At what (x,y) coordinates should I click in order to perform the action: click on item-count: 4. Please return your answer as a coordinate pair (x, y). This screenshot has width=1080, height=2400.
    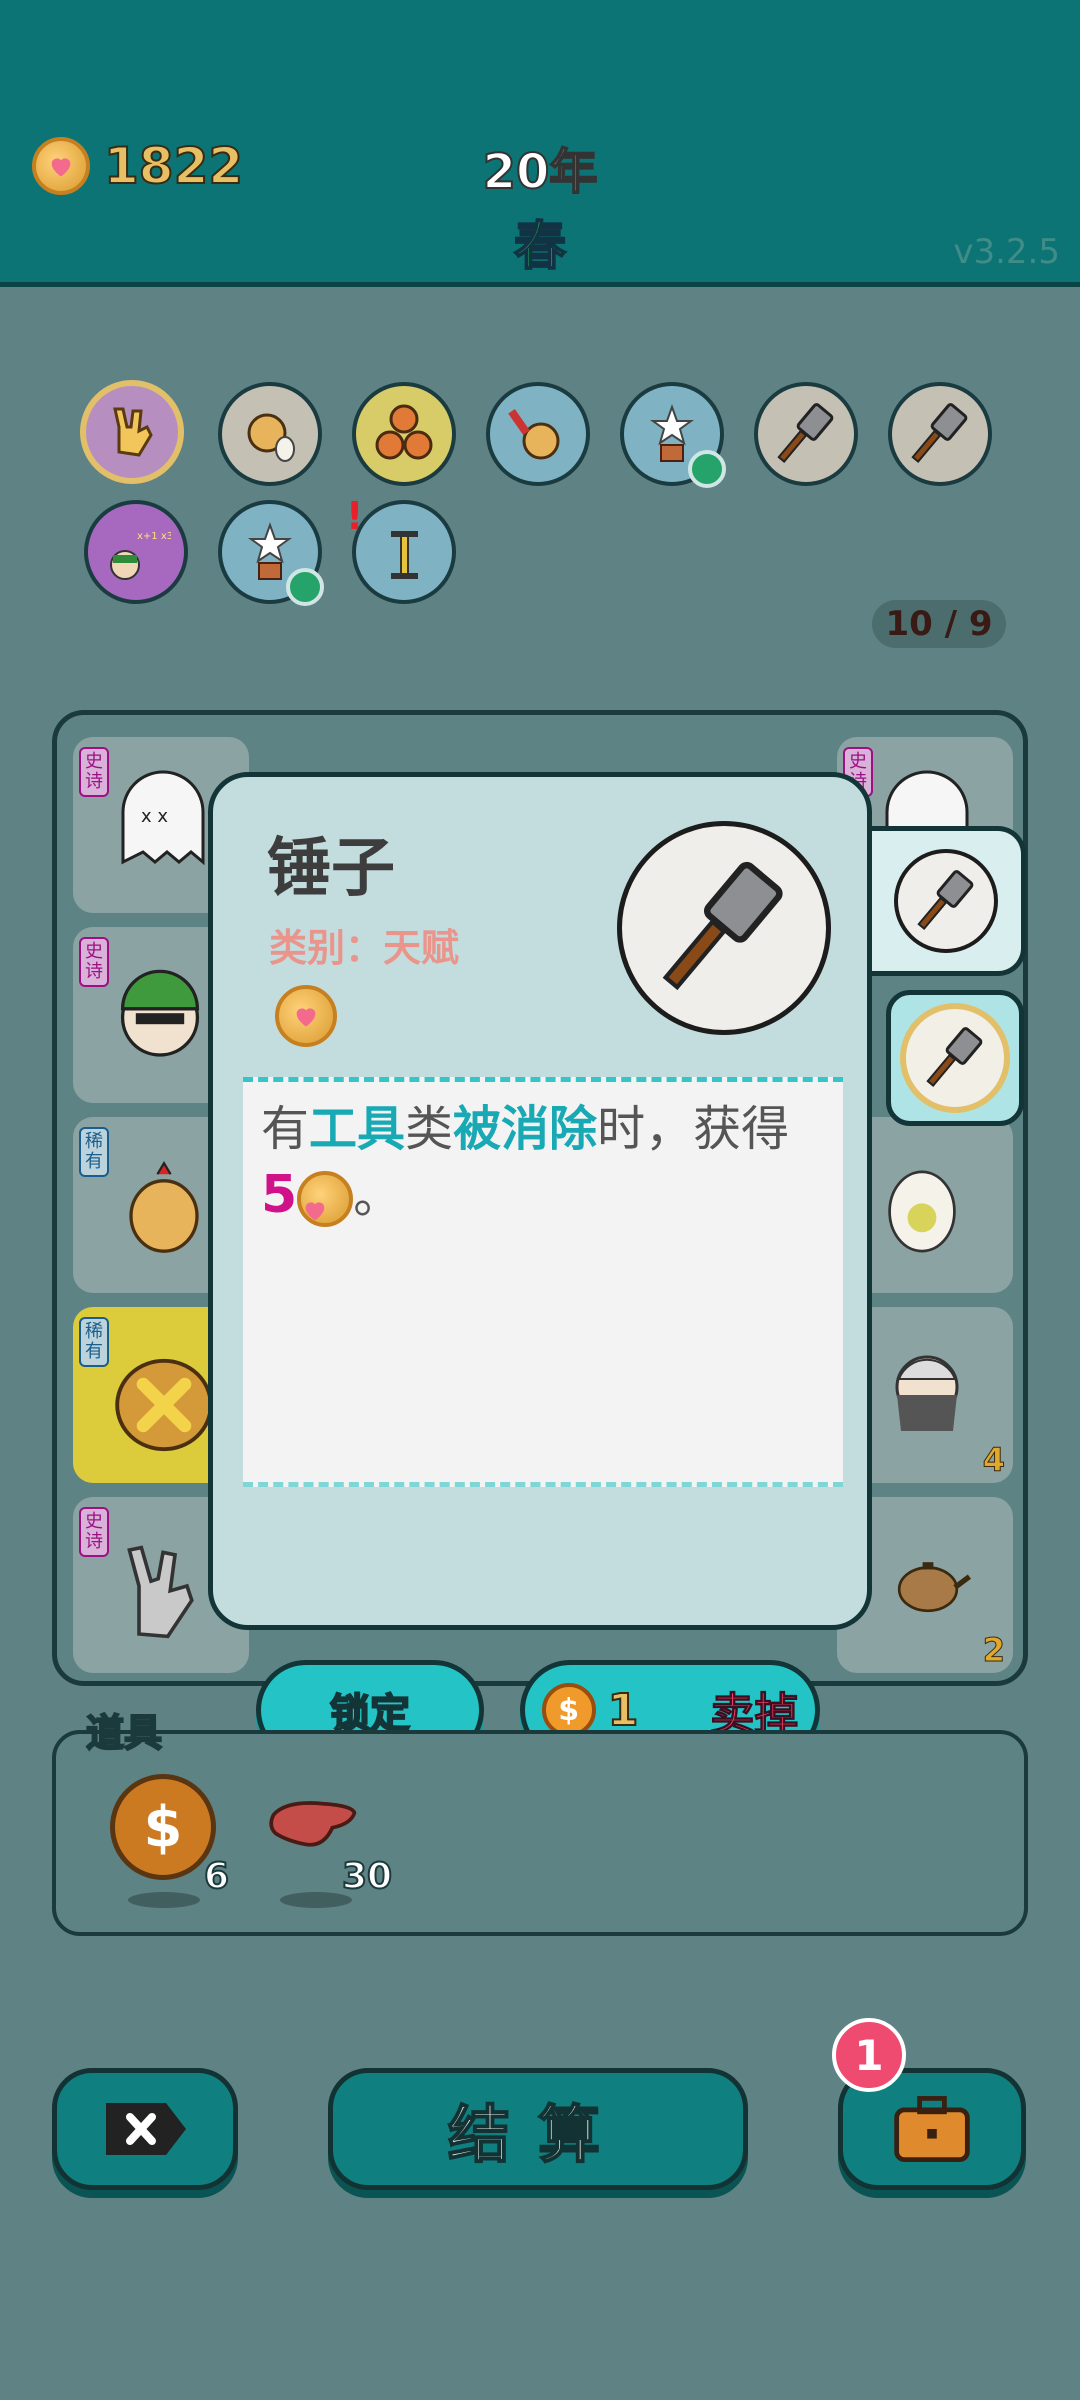
    Looking at the image, I should click on (993, 1460).